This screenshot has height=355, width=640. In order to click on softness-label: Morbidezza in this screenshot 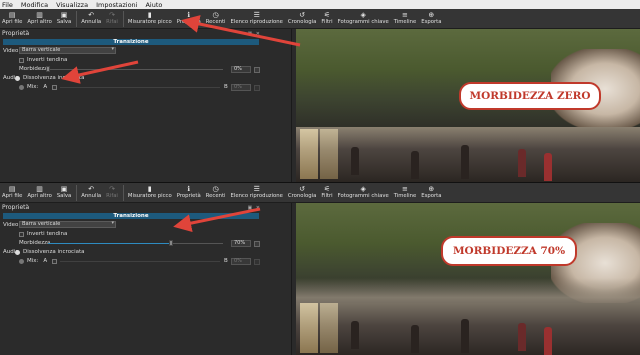, I will do `click(35, 243)`.